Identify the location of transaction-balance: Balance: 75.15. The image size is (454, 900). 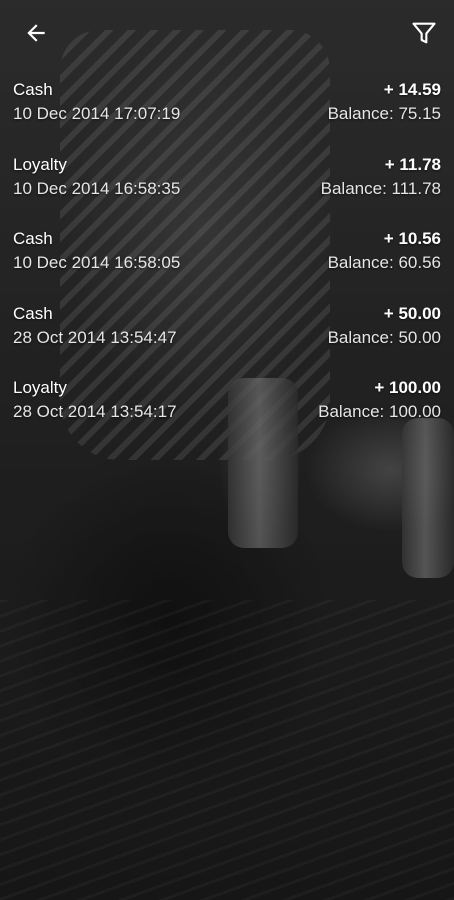
(384, 113).